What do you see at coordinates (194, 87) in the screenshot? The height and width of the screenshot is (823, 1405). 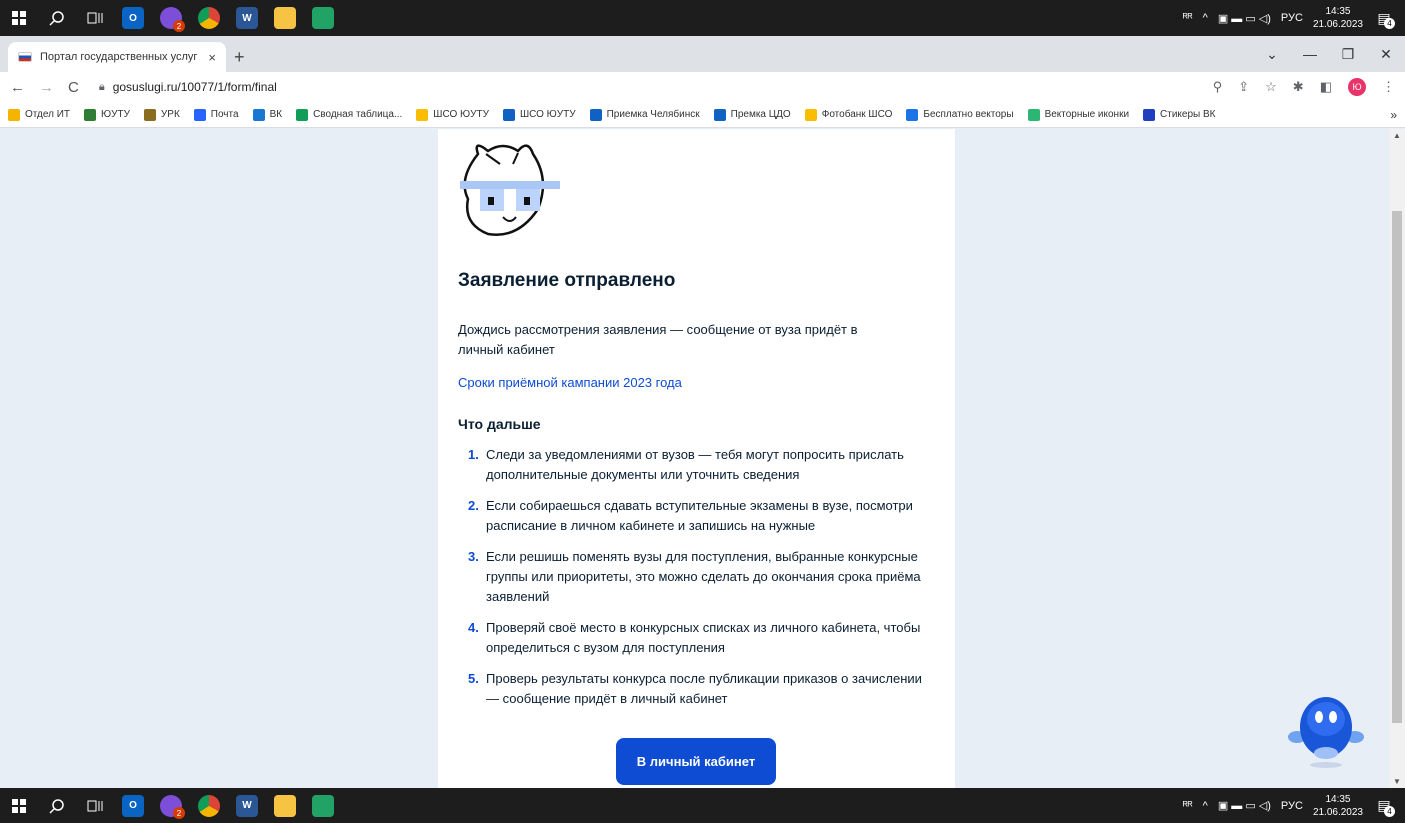 I see `url-text: gosuslugi.ru/10077/1/form/final` at bounding box center [194, 87].